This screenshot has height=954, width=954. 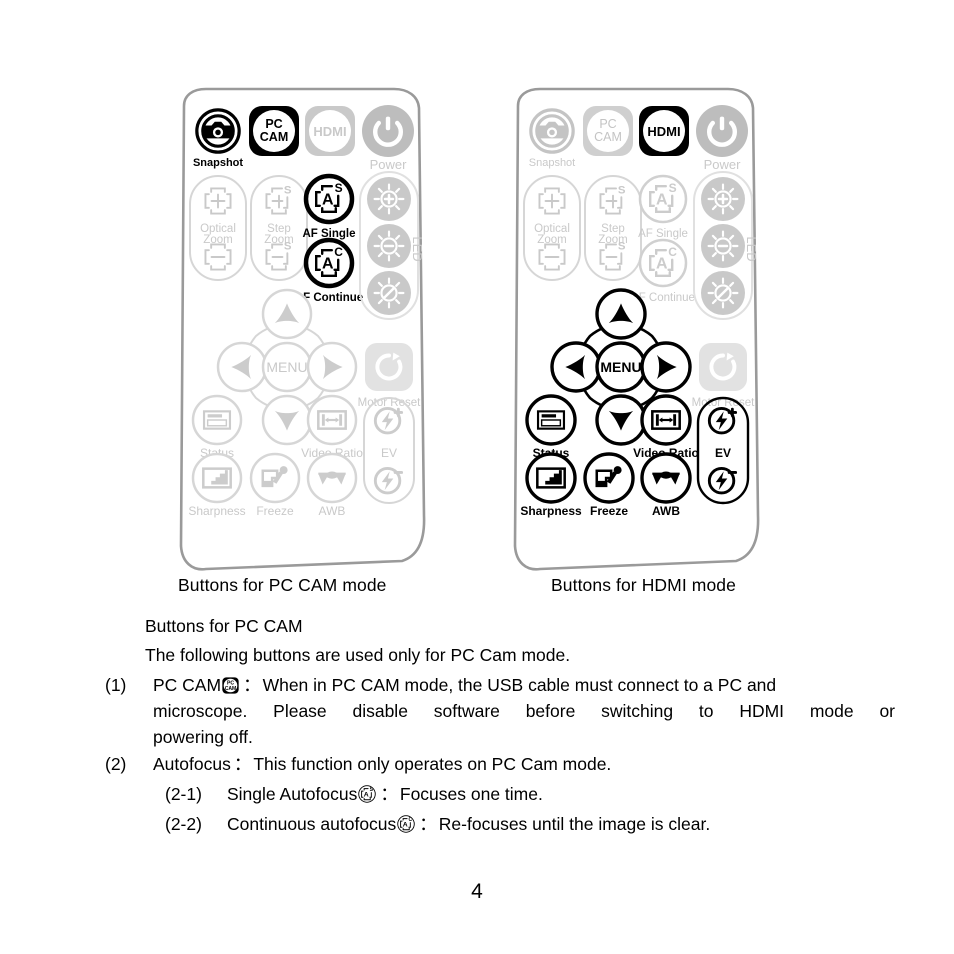 I want to click on figure-caption-right: Buttons for HDMI mode, so click(x=643, y=585).